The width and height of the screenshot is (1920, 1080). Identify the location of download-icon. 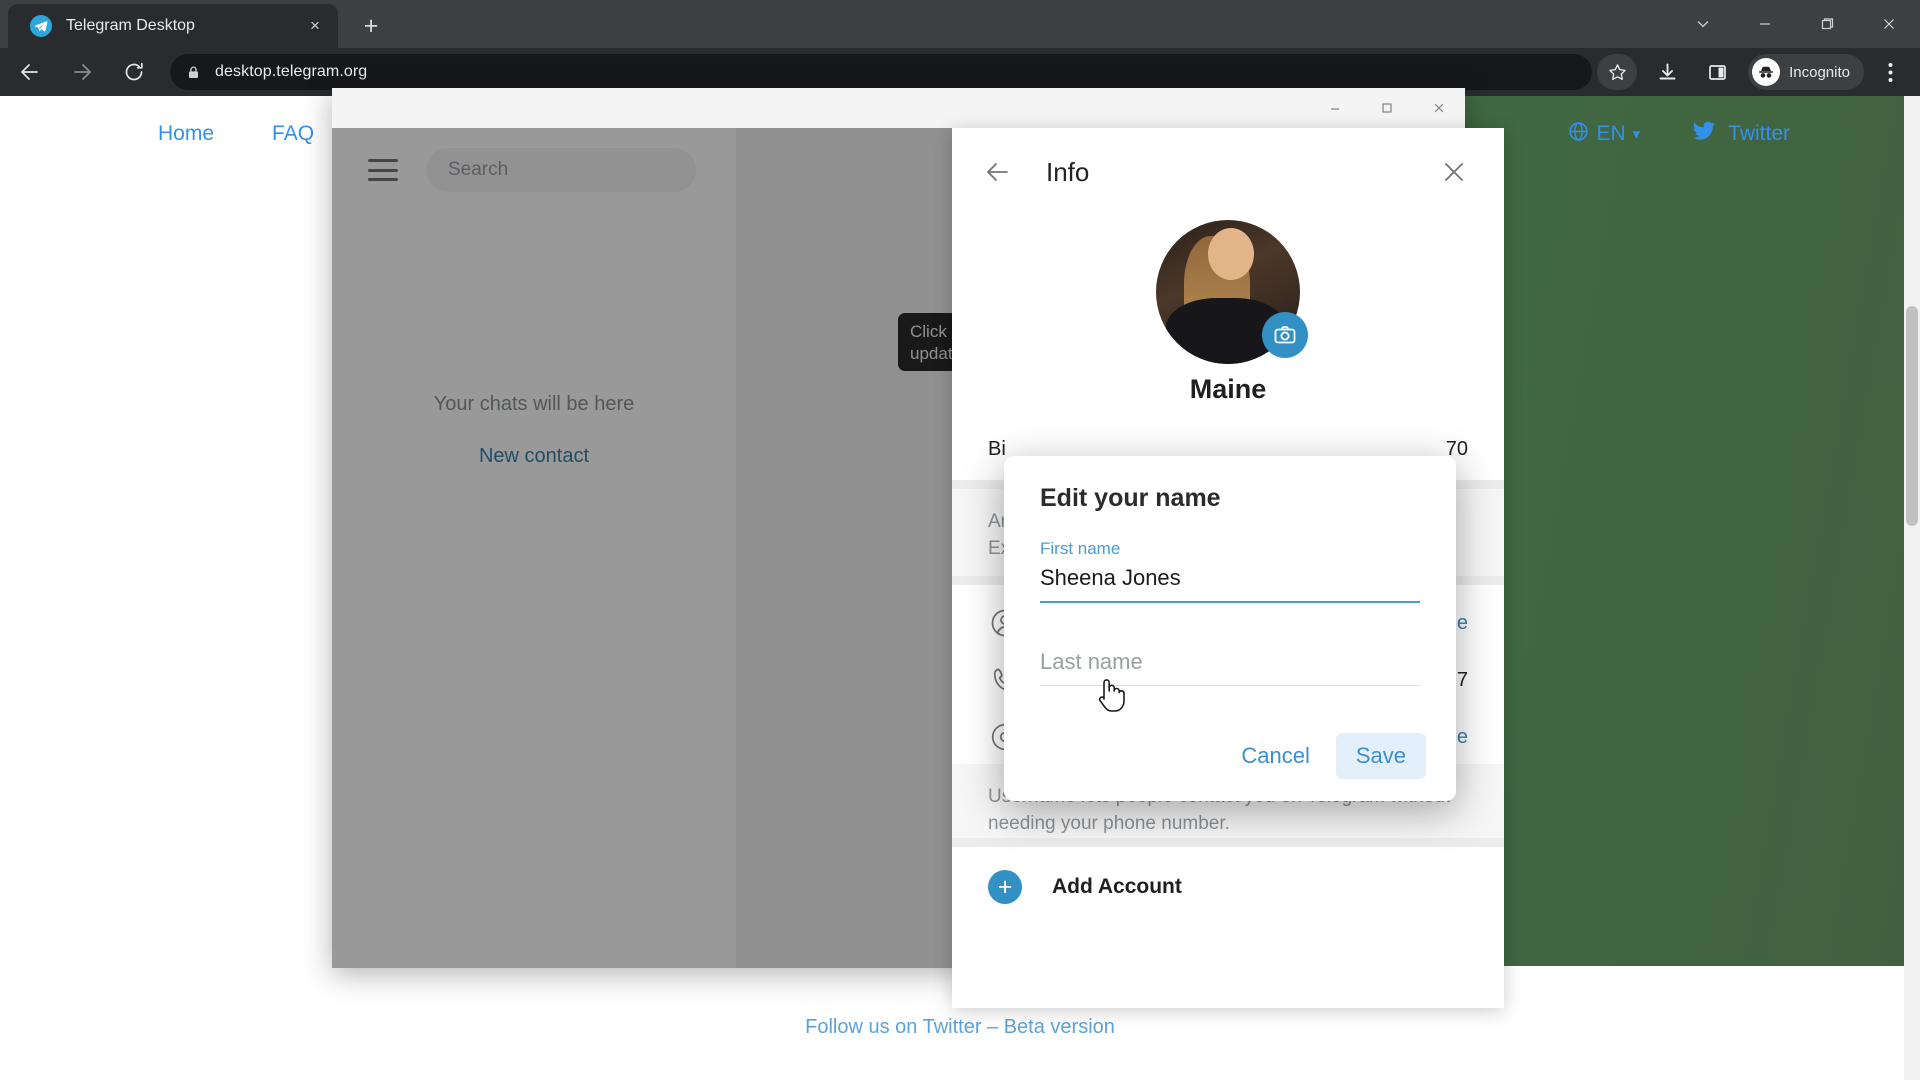
(1667, 72).